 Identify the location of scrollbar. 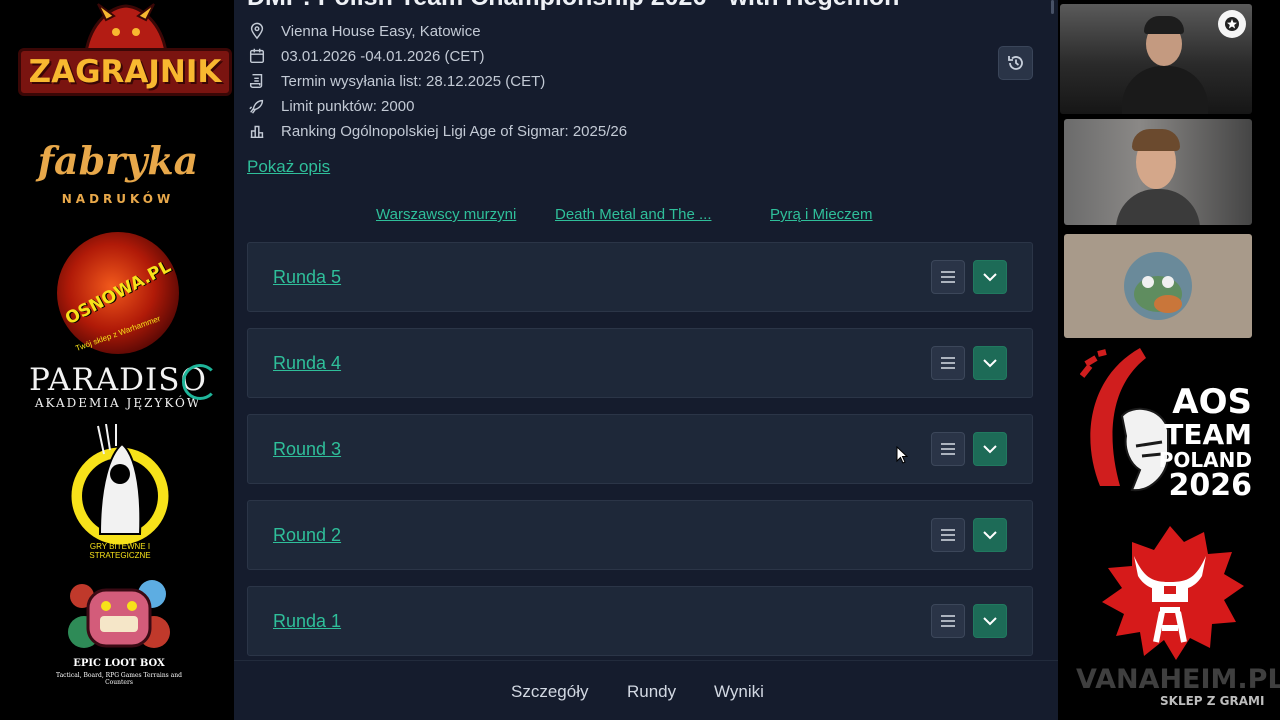
(1052, 7).